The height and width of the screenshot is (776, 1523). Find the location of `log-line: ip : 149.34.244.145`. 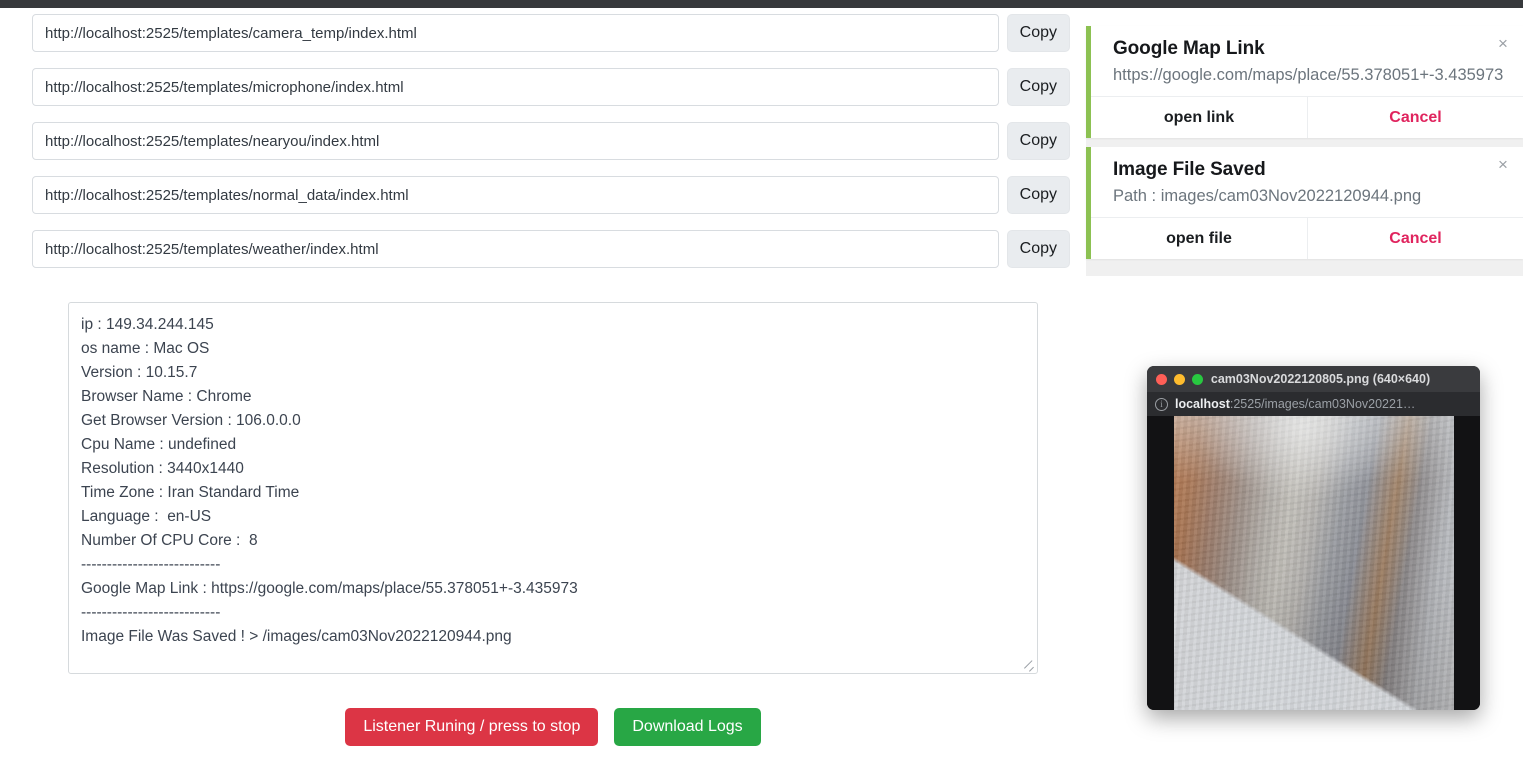

log-line: ip : 149.34.244.145 is located at coordinates (147, 324).